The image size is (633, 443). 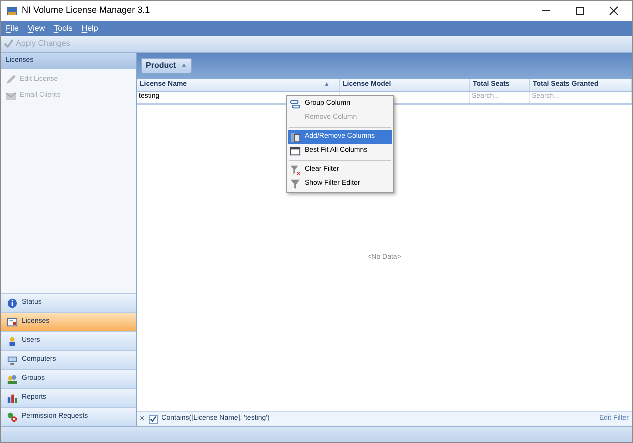 I want to click on envelope-icon, so click(x=11, y=96).